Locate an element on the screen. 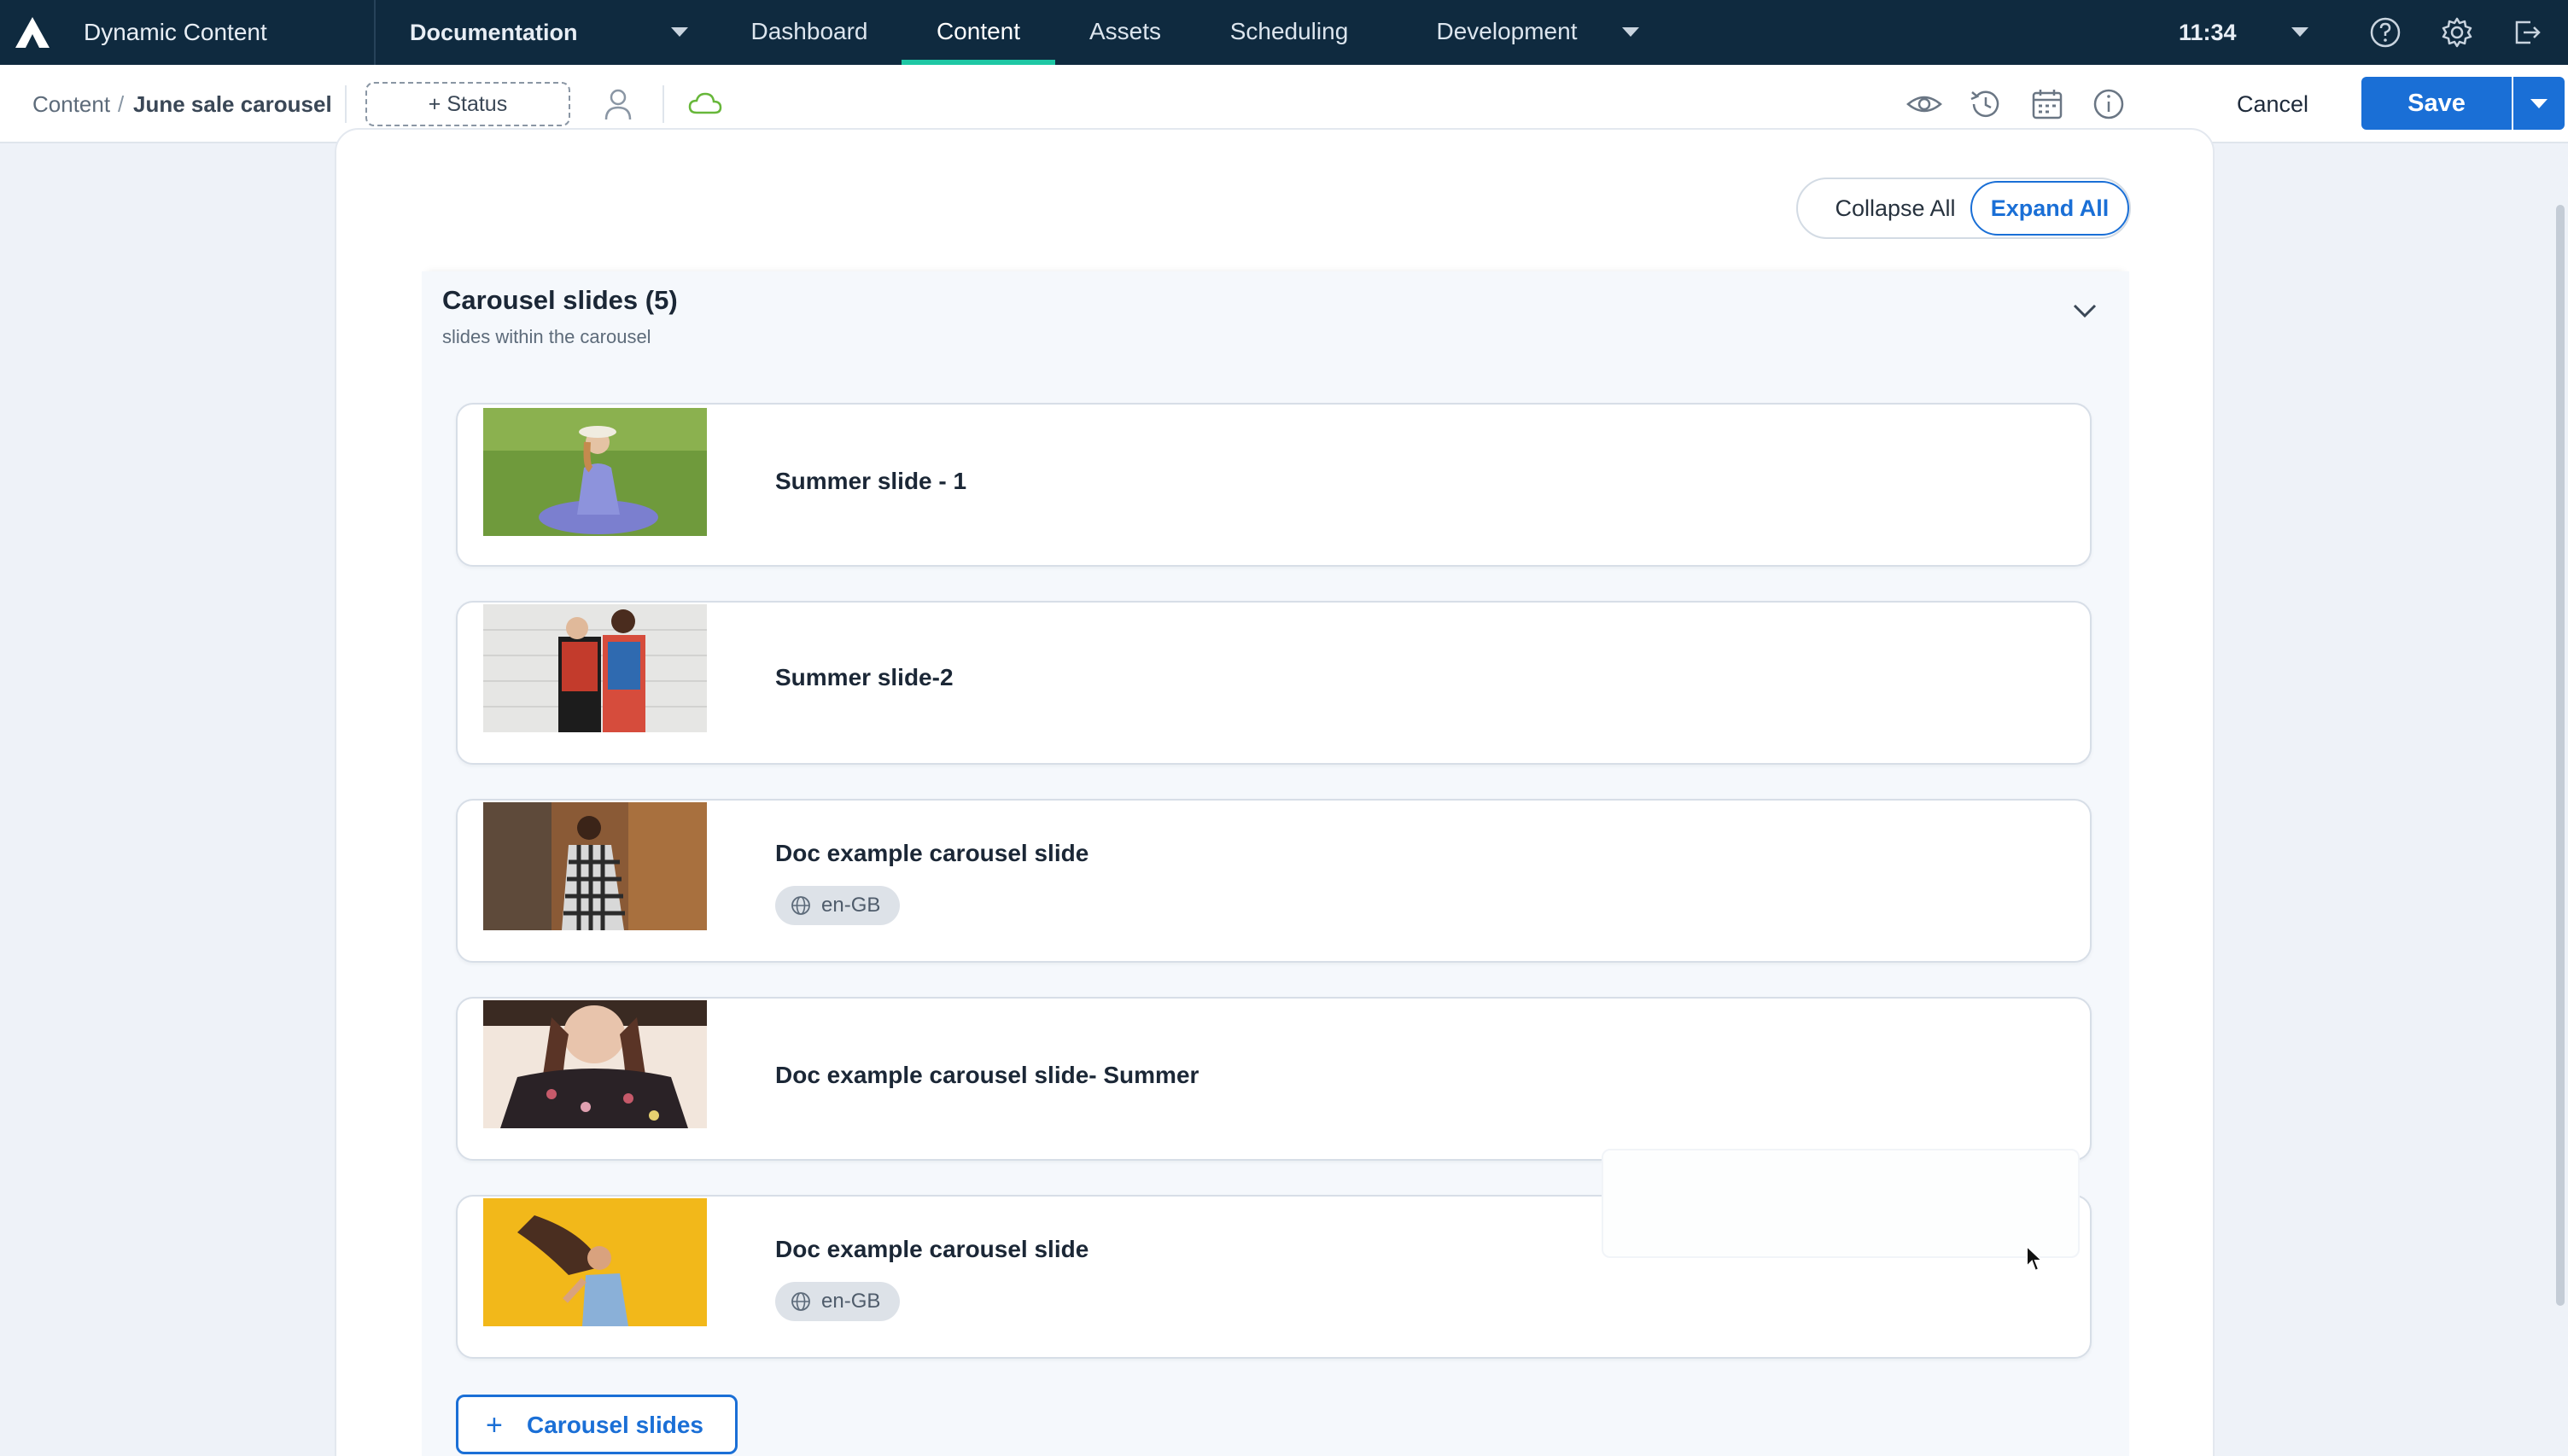  section-subtitle: slides within the carousel is located at coordinates (546, 337).